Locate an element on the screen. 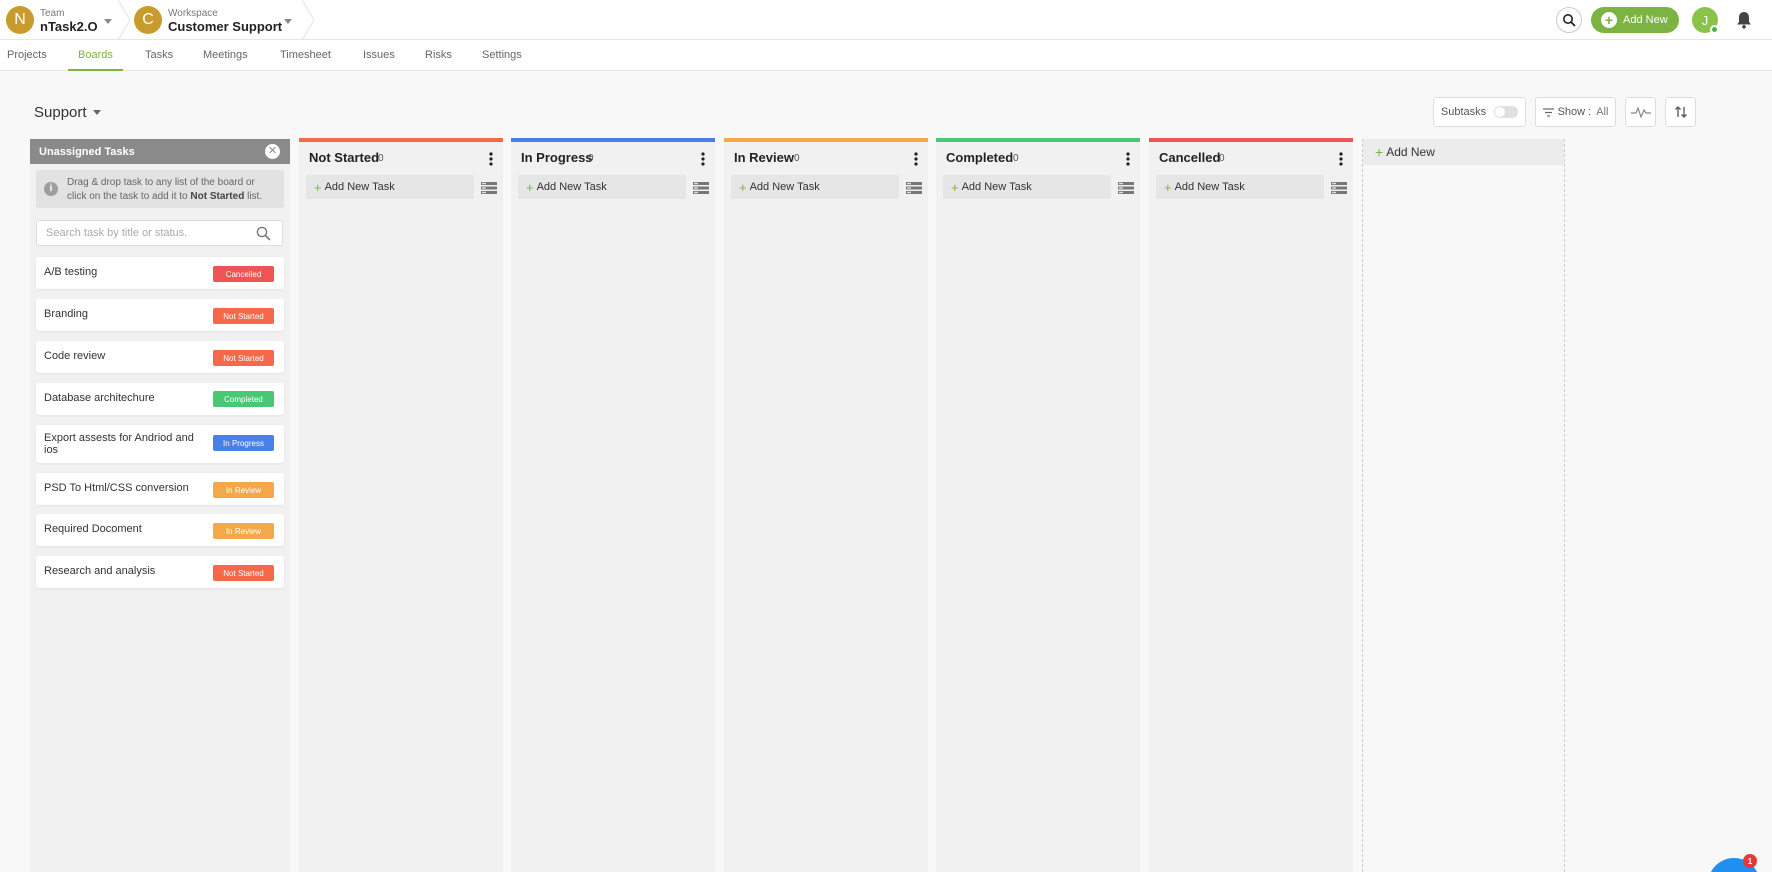 The height and width of the screenshot is (872, 1772). activity-icon is located at coordinates (1640, 112).